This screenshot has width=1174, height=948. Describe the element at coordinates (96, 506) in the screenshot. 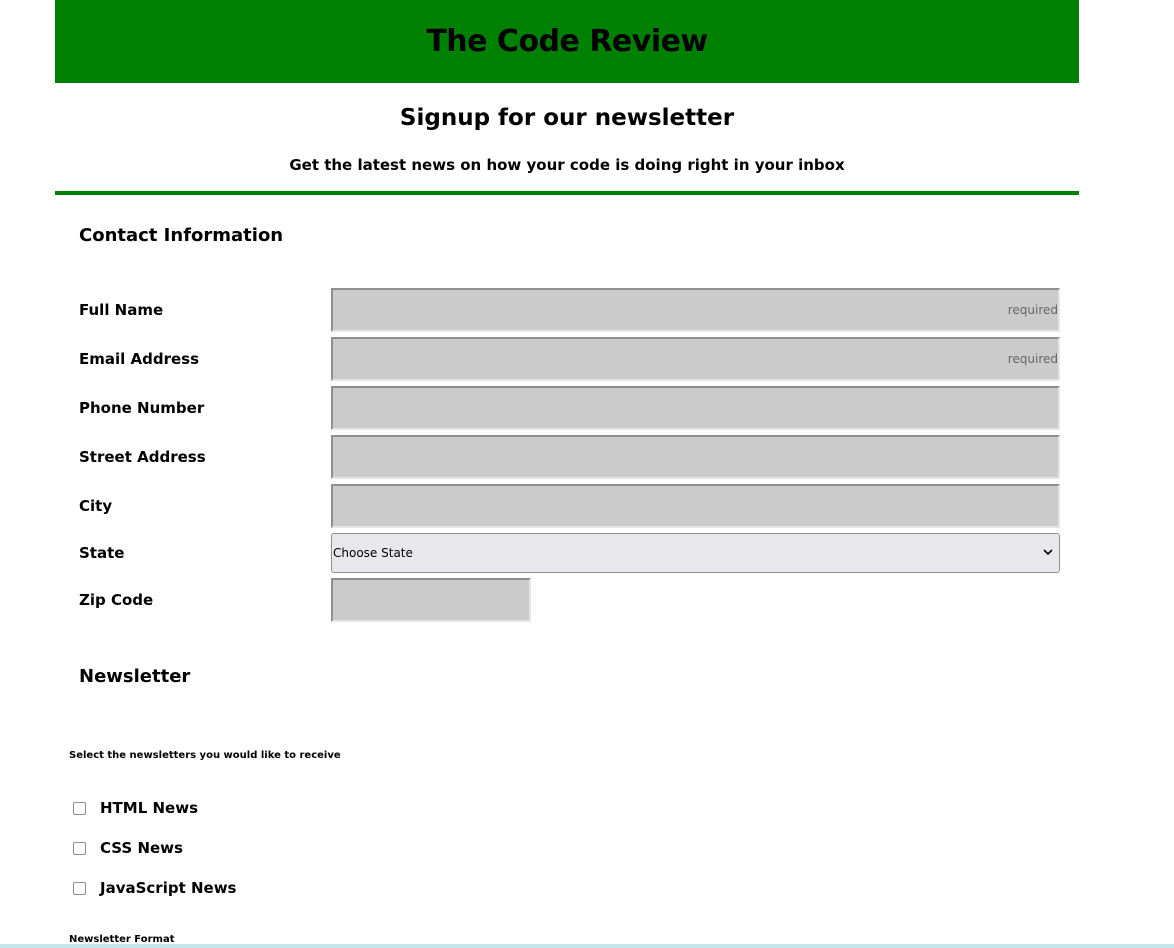

I see `city-label: City` at that location.